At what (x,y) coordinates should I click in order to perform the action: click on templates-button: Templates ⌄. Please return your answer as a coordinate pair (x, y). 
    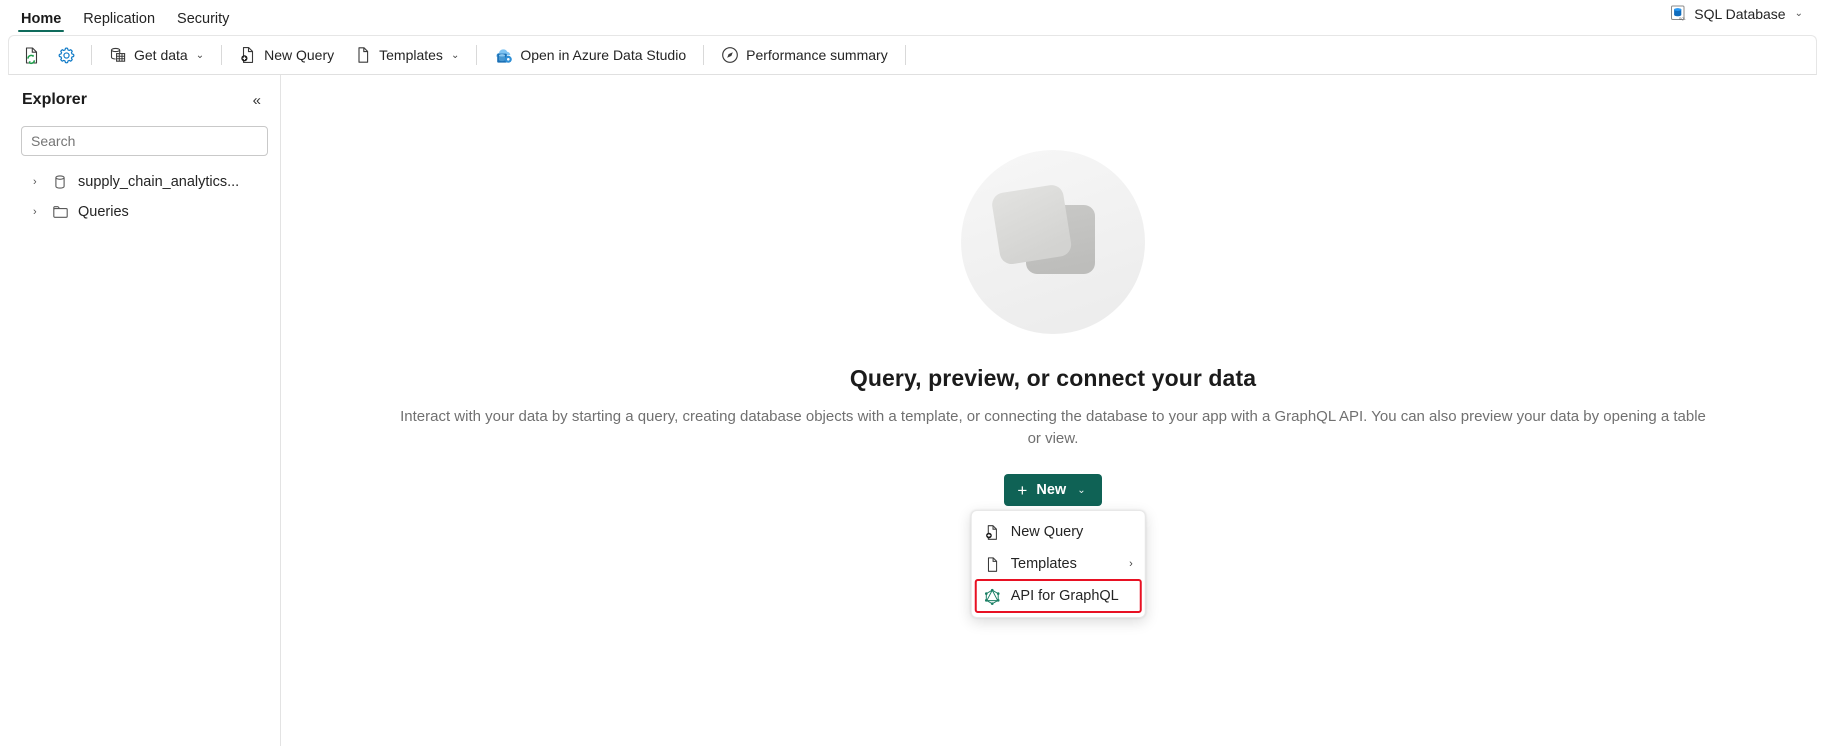
    Looking at the image, I should click on (406, 55).